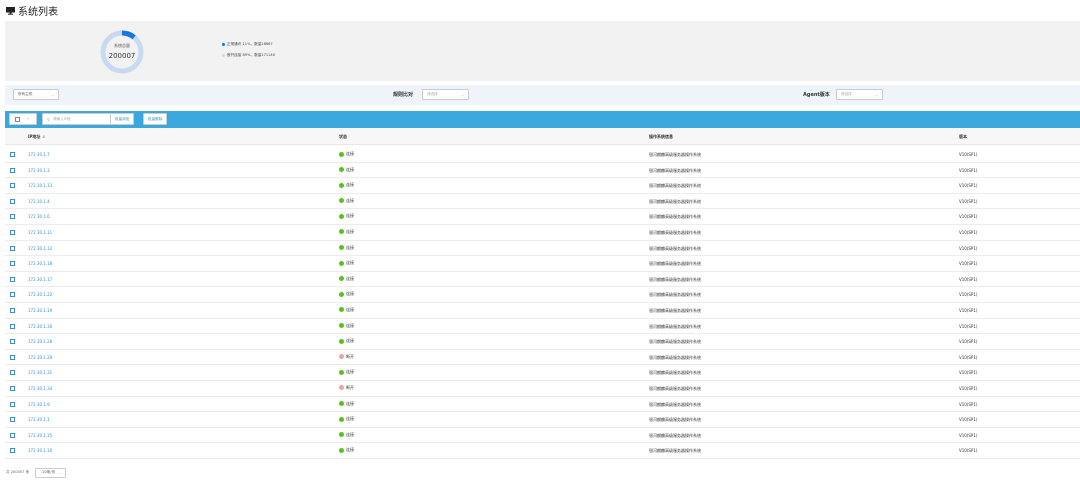 Image resolution: width=1080 pixels, height=481 pixels. Describe the element at coordinates (40, 232) in the screenshot. I see `ip-link: 172.30.1.11` at that location.